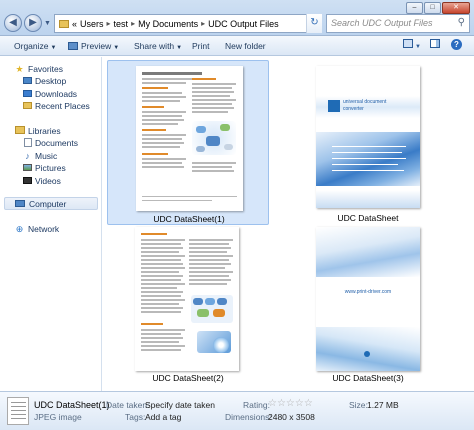 The width and height of the screenshot is (474, 430). What do you see at coordinates (46, 156) in the screenshot?
I see `sidebar-item-label: Music` at bounding box center [46, 156].